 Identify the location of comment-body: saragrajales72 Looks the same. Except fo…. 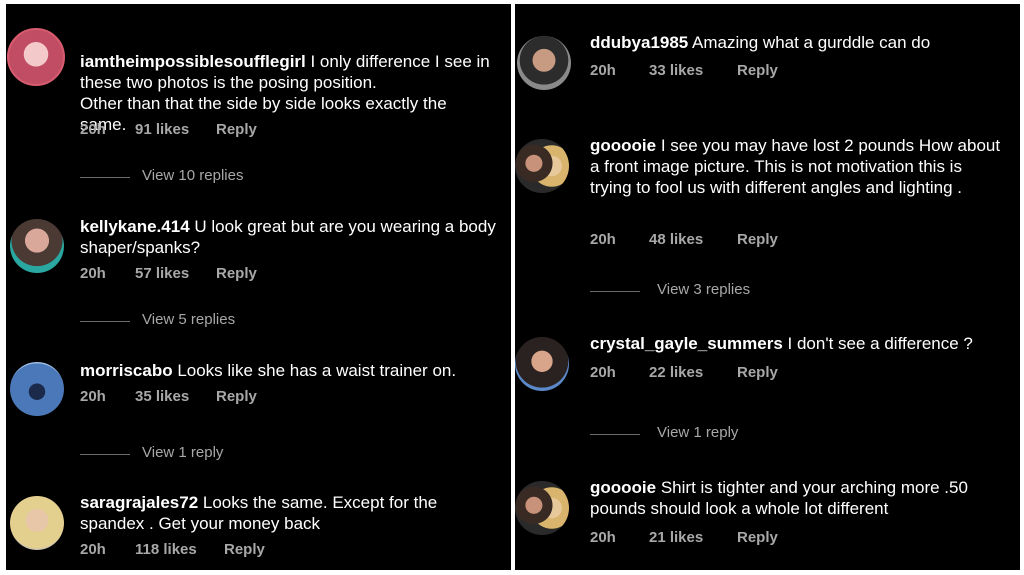
(288, 513).